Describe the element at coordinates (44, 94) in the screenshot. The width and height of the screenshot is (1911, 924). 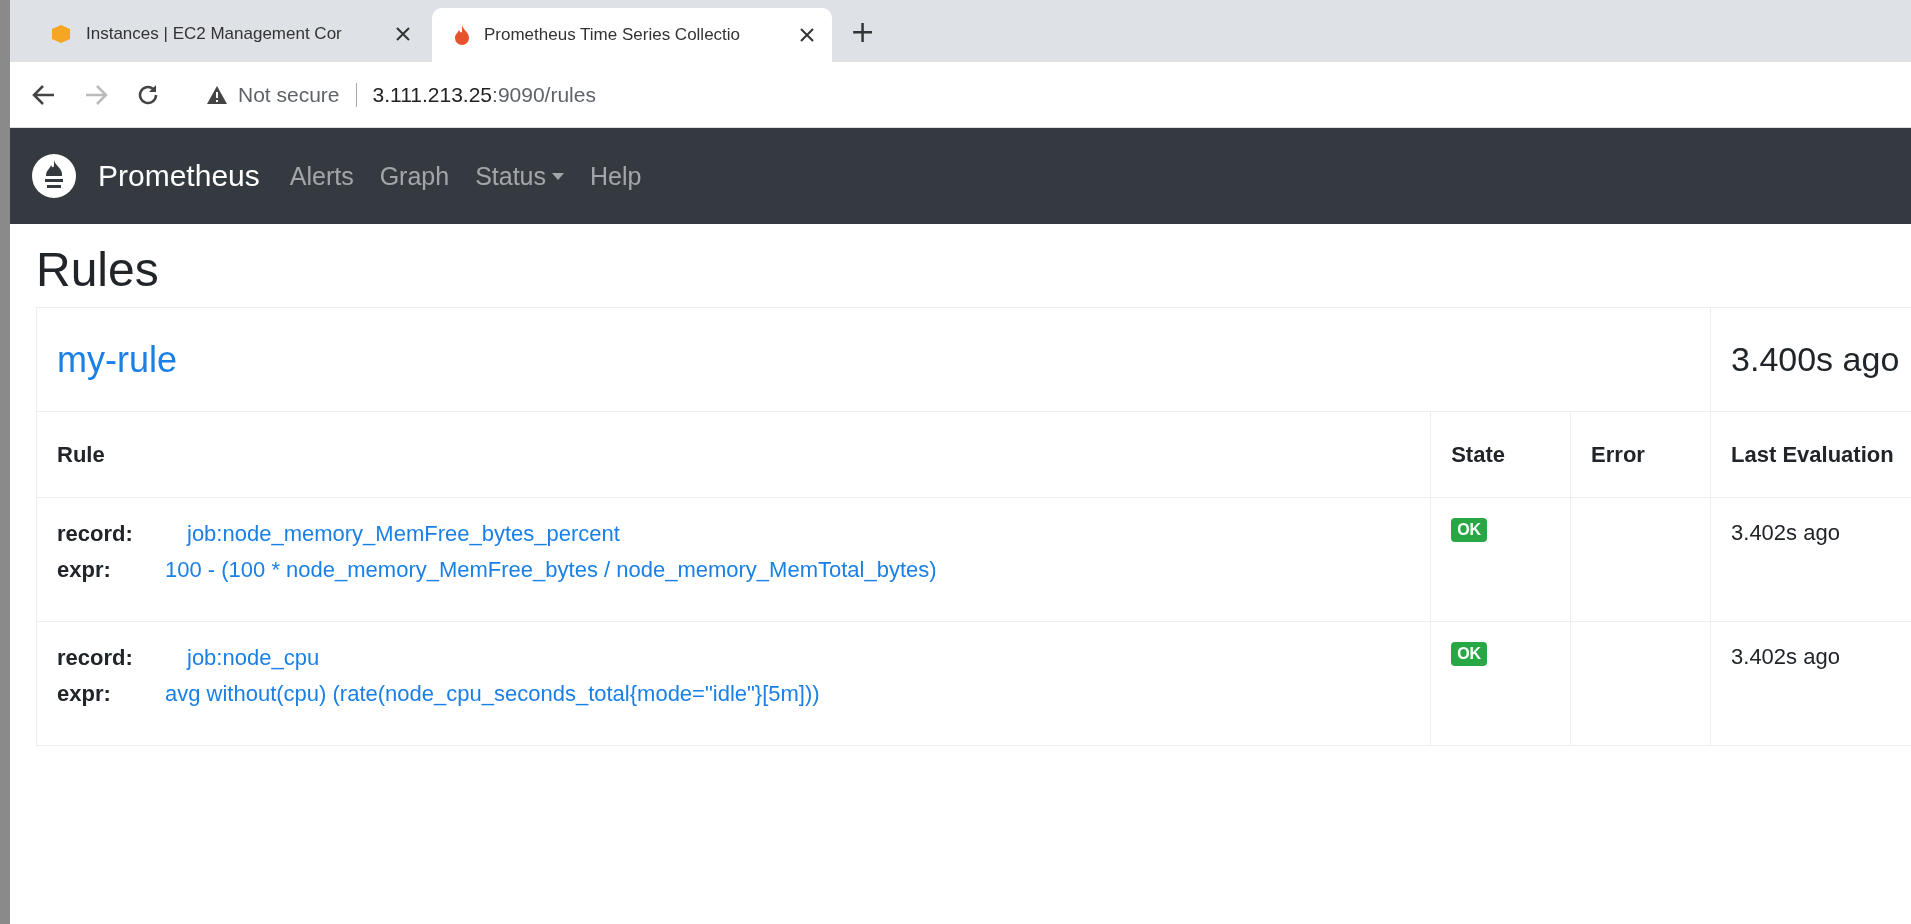
I see `back-icon` at that location.